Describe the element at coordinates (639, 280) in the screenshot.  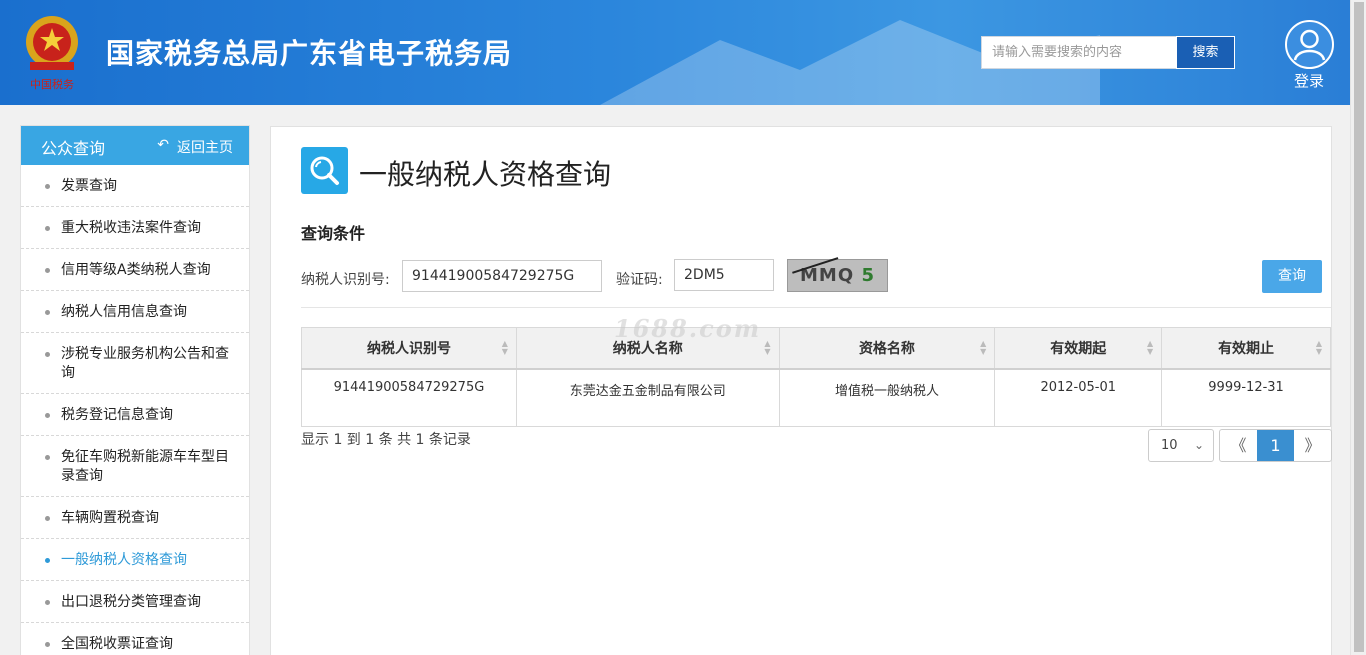
I see `captcha-label: 验证码:` at that location.